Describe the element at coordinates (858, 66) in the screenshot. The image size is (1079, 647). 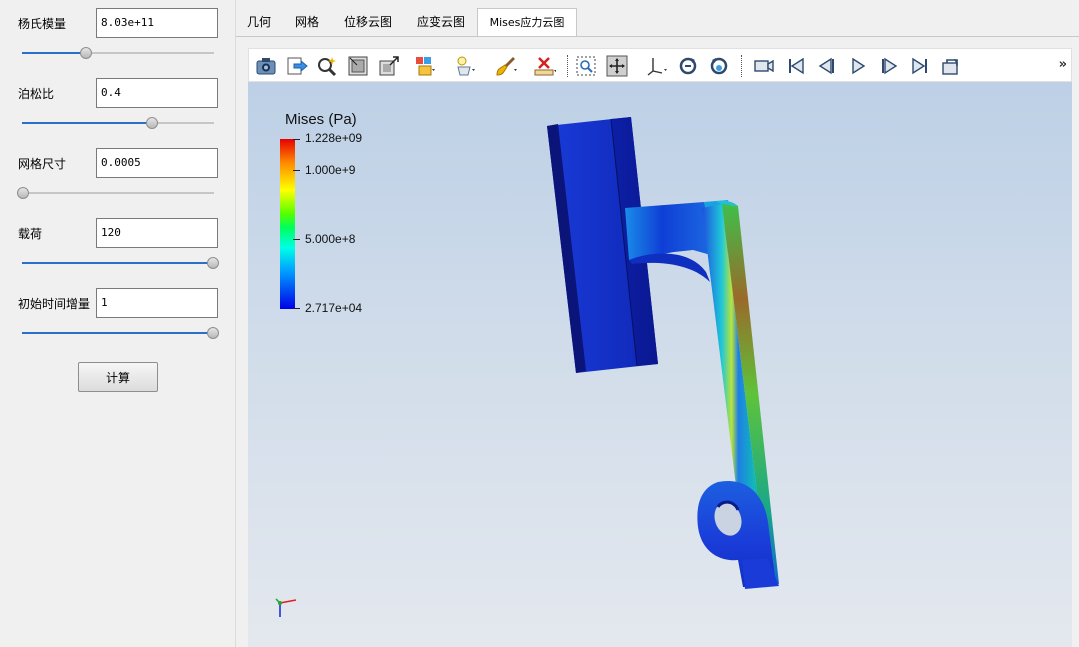
I see `play-icon` at that location.